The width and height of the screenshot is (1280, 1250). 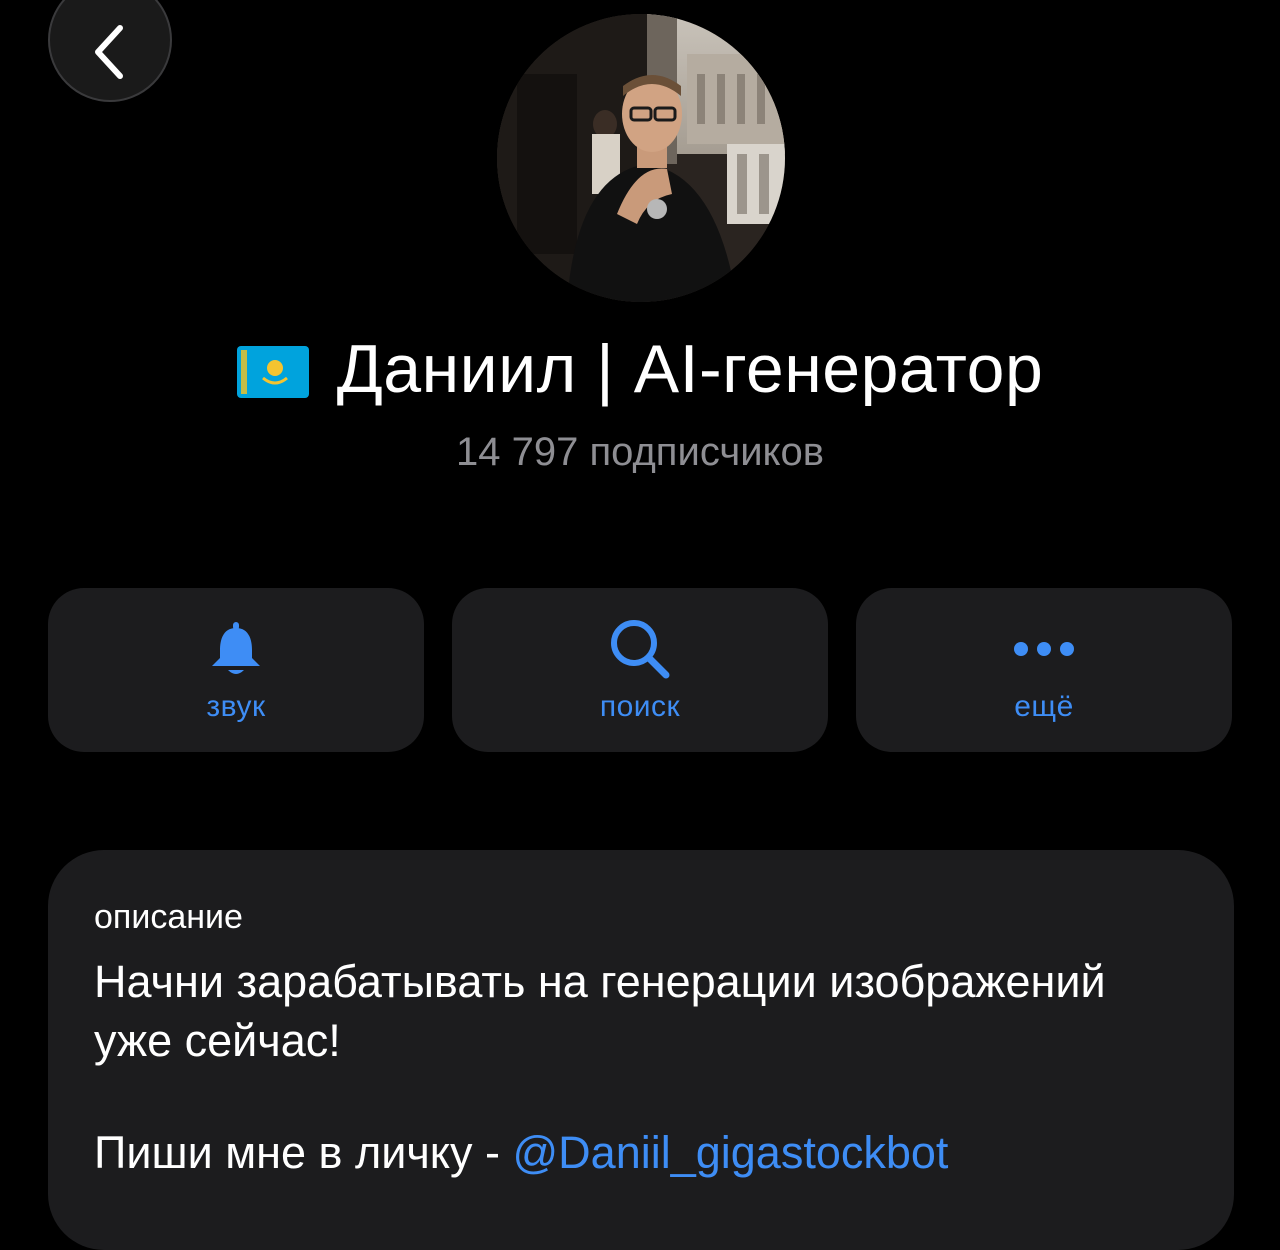 I want to click on bell-icon, so click(x=236, y=648).